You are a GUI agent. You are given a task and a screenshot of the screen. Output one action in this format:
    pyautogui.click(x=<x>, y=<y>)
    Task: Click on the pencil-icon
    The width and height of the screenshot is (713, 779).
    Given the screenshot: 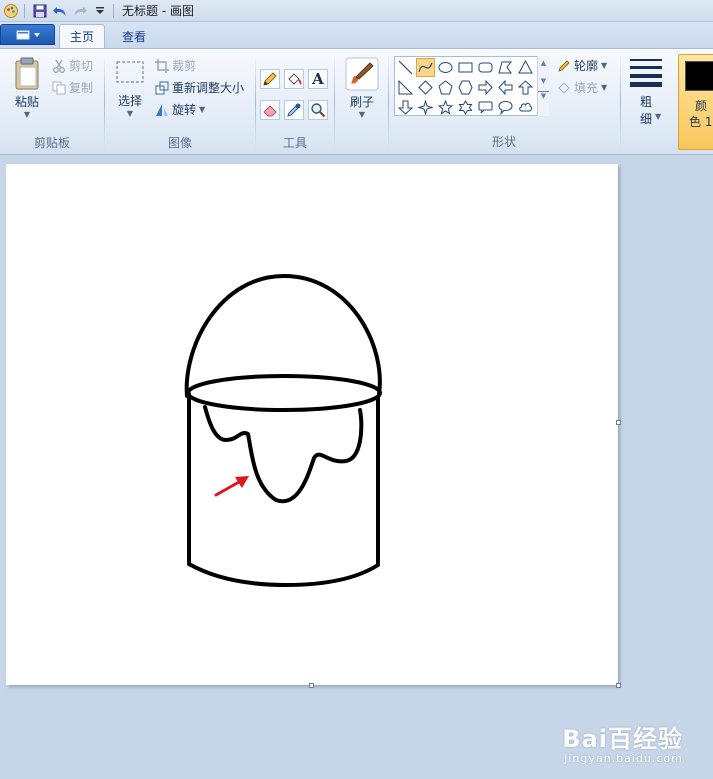 What is the action you would take?
    pyautogui.click(x=270, y=79)
    